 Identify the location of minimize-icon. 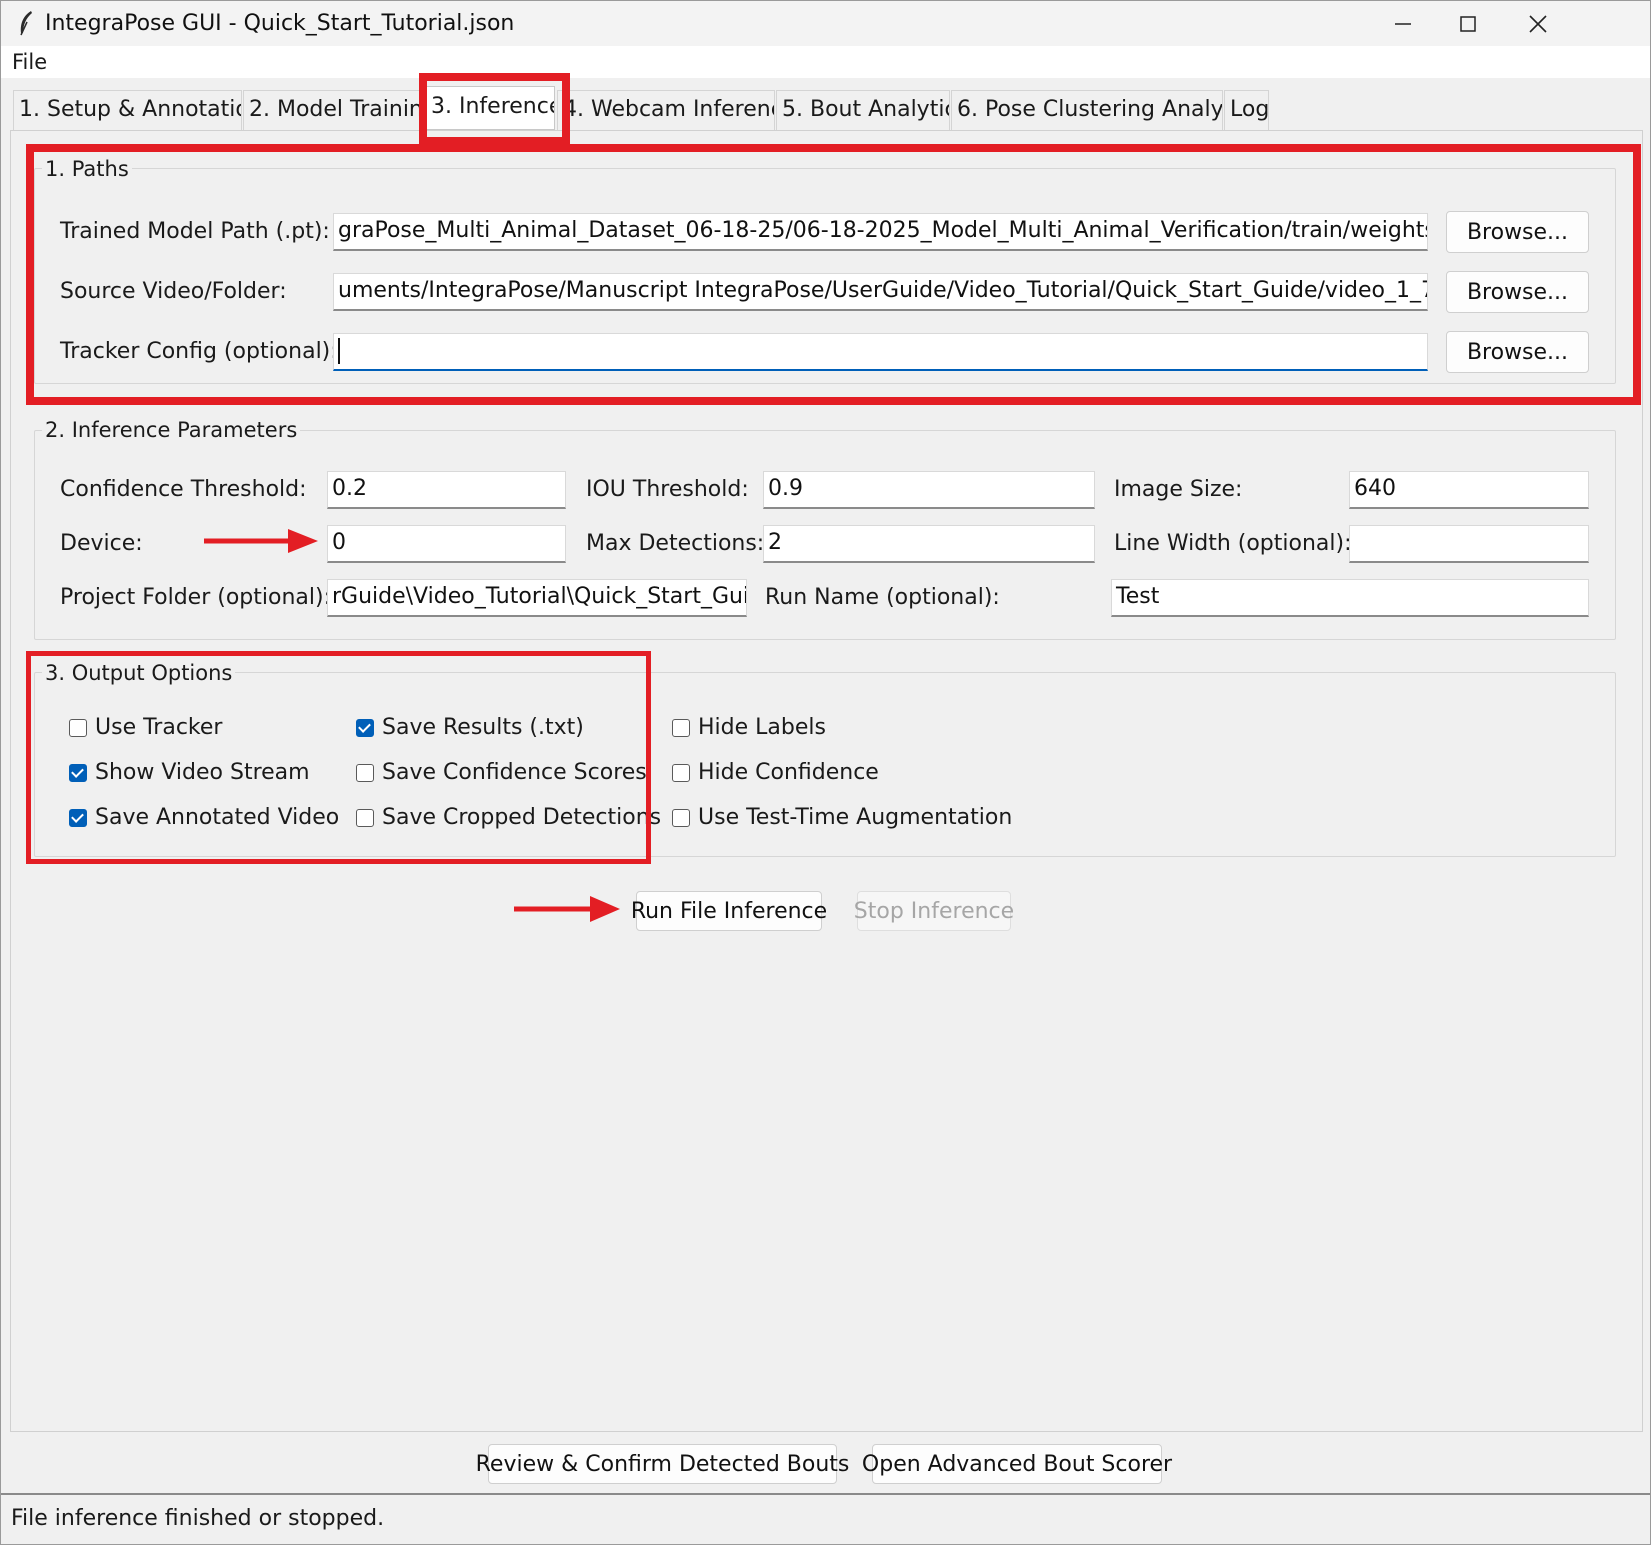
(1403, 24).